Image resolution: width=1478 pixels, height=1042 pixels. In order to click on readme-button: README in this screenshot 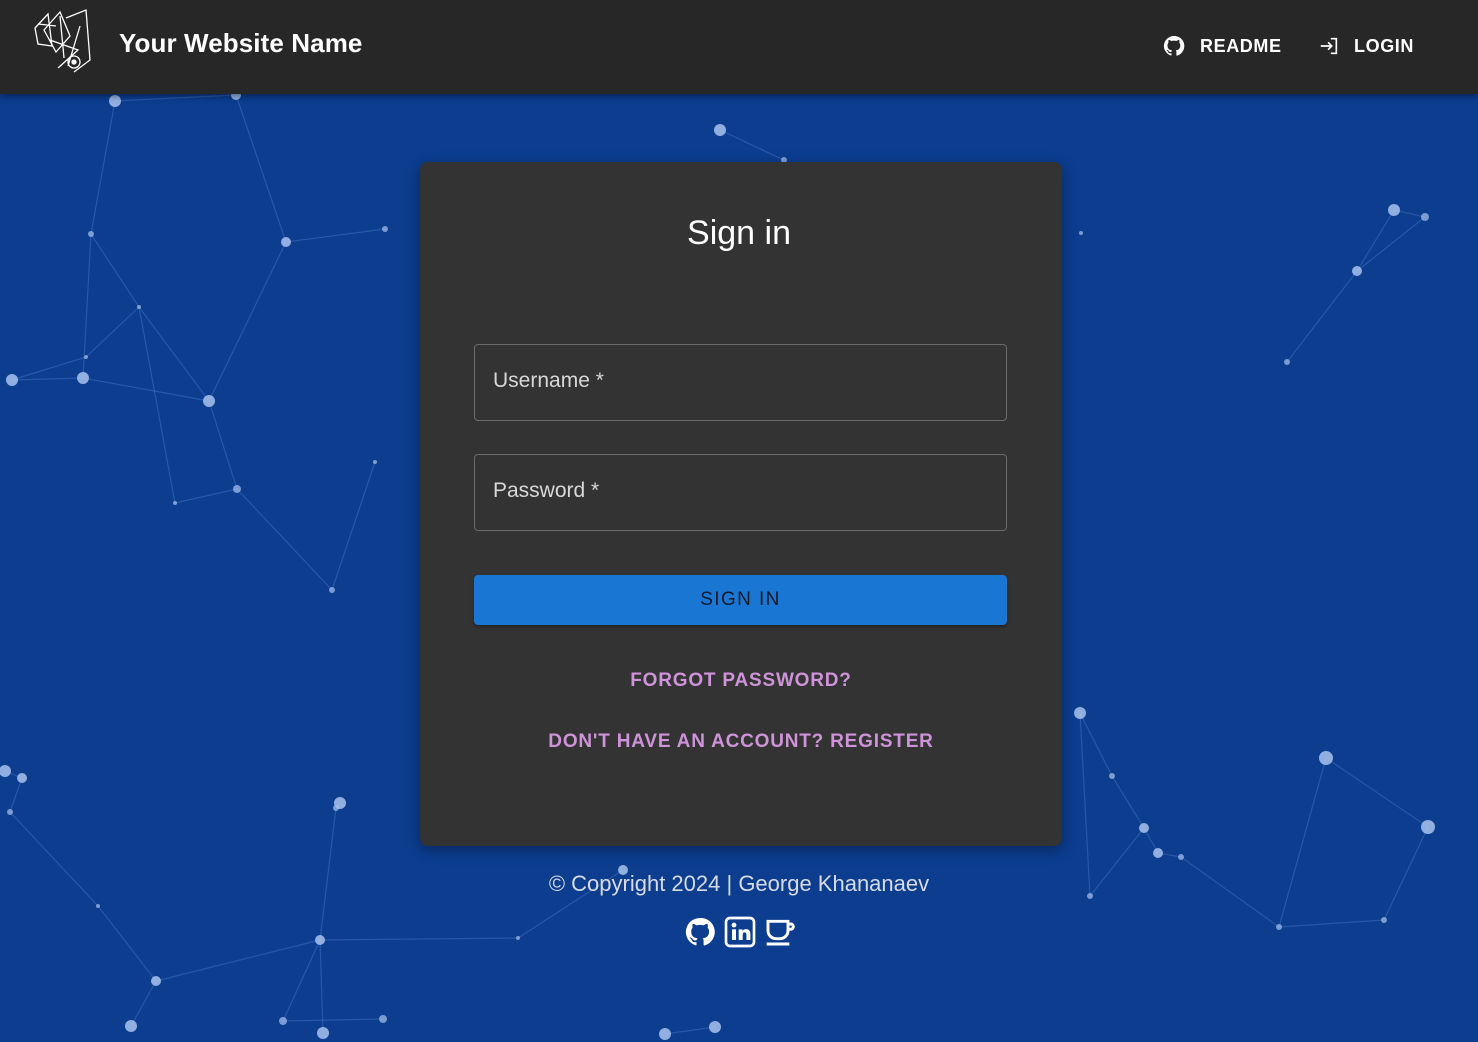, I will do `click(1222, 46)`.